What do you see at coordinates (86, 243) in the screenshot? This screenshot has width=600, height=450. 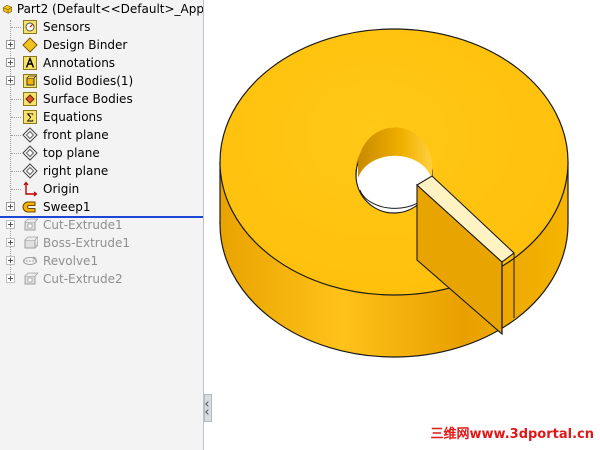 I see `tree-item-label: Boss-Extrude1` at bounding box center [86, 243].